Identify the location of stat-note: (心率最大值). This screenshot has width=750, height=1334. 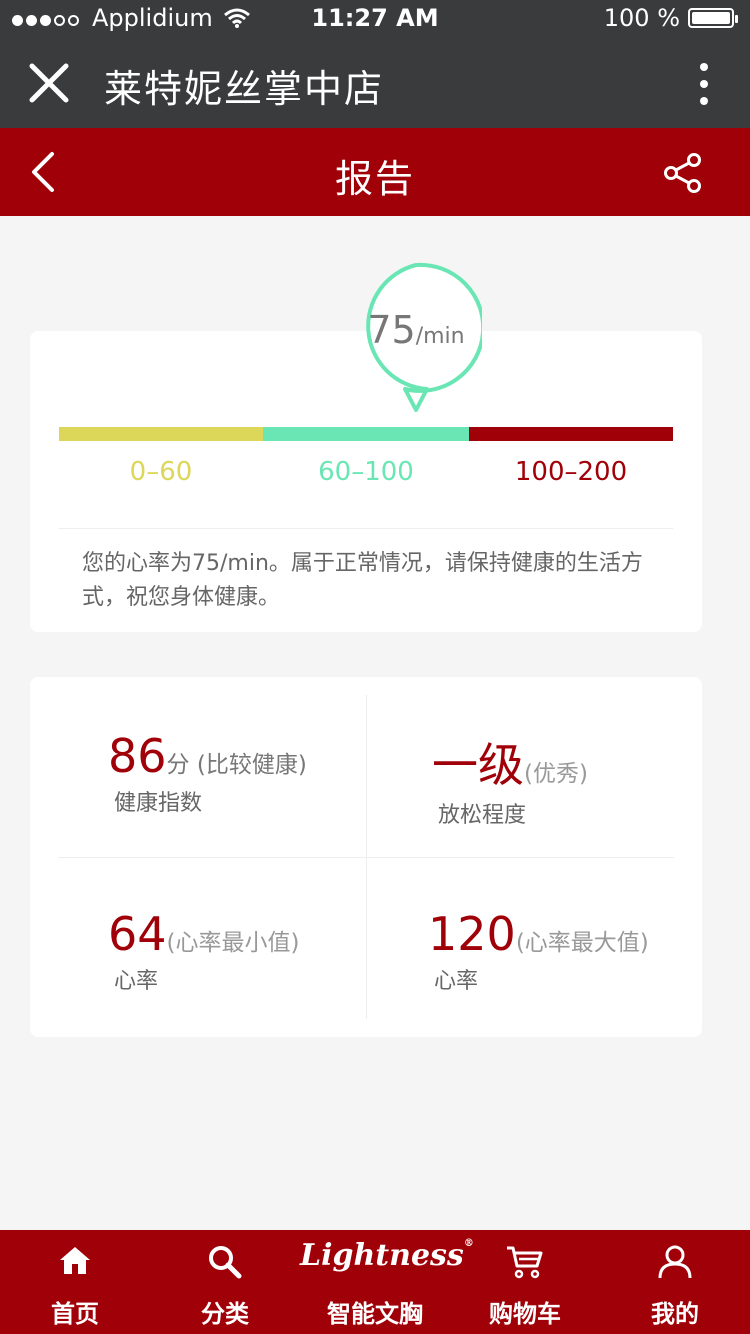
(582, 943).